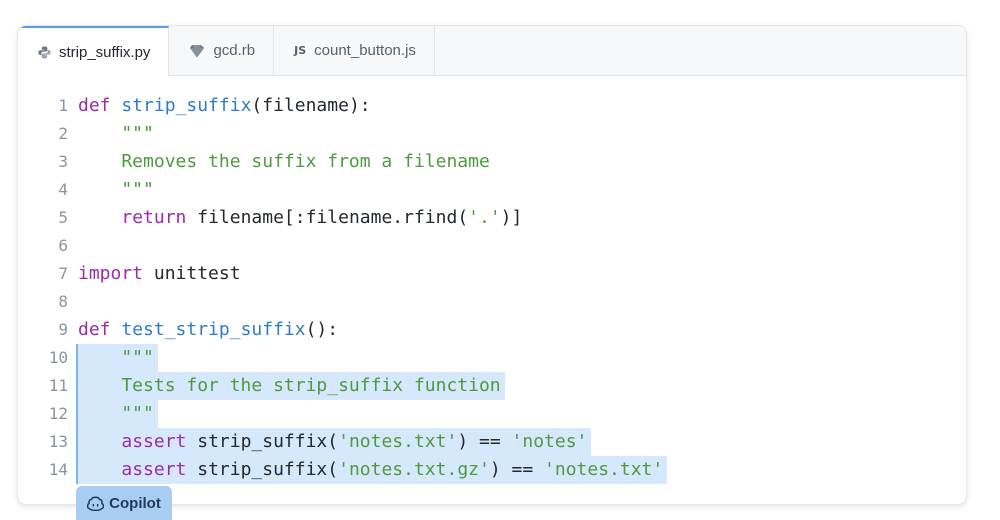  Describe the element at coordinates (63, 273) in the screenshot. I see `line-number: 7` at that location.